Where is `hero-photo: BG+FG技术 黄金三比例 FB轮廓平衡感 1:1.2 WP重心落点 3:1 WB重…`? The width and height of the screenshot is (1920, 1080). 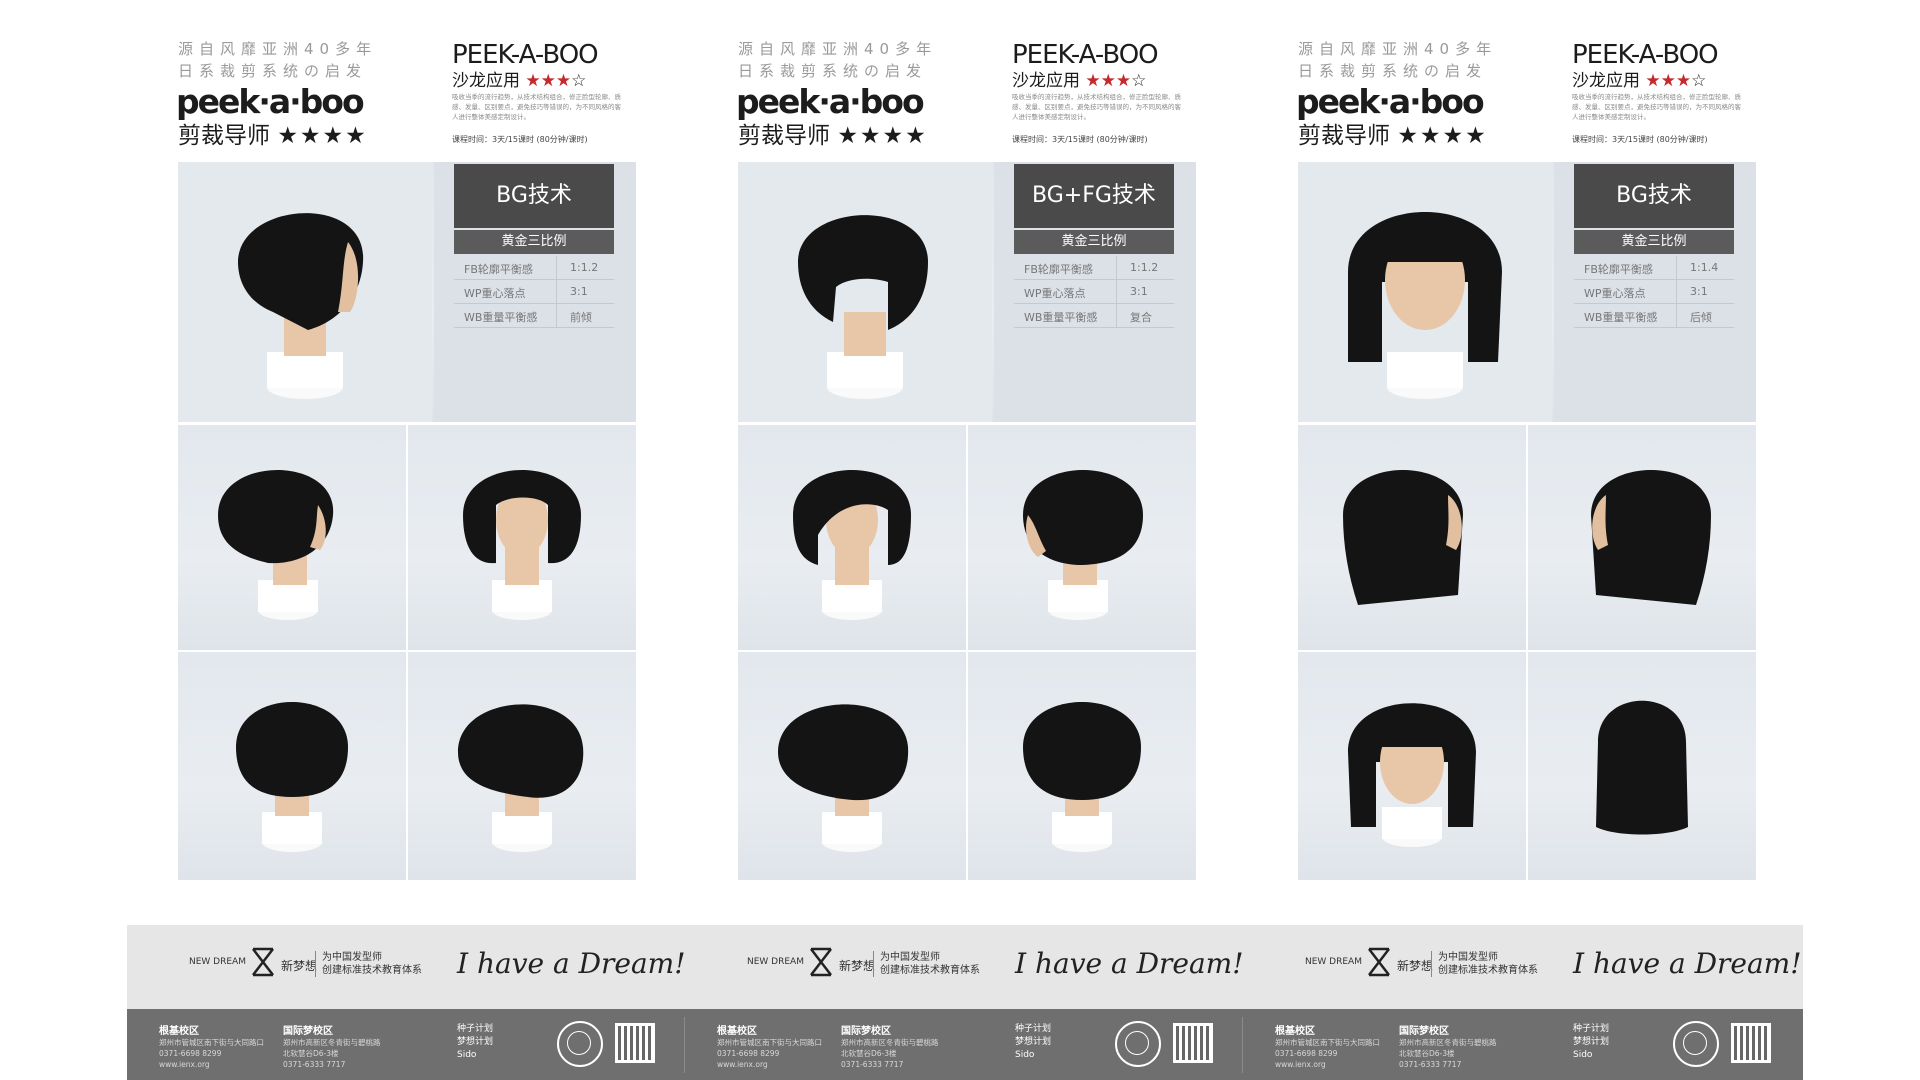 hero-photo: BG+FG技术 黄金三比例 FB轮廓平衡感 1:1.2 WP重心落点 3:1 WB重… is located at coordinates (967, 292).